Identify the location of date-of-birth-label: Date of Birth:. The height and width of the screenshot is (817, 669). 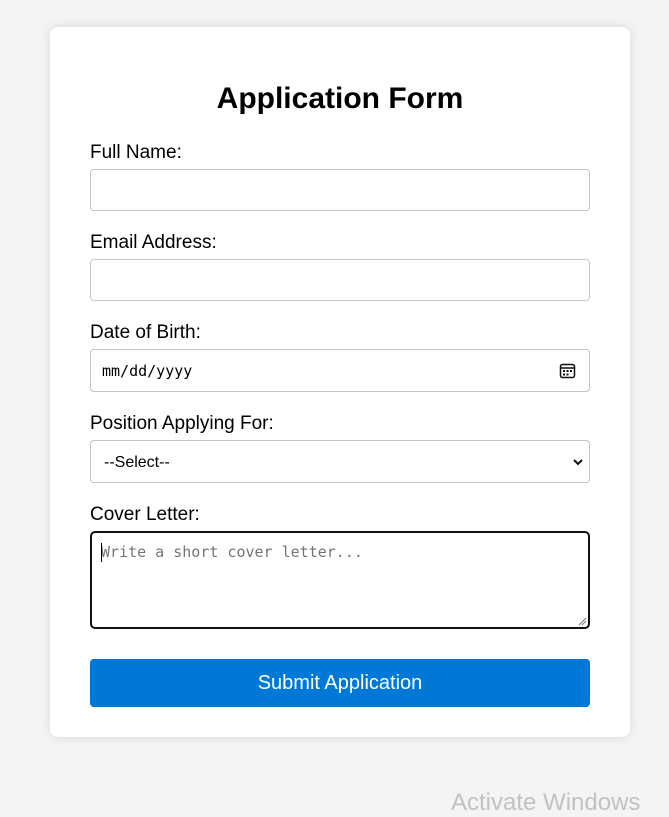
(145, 332).